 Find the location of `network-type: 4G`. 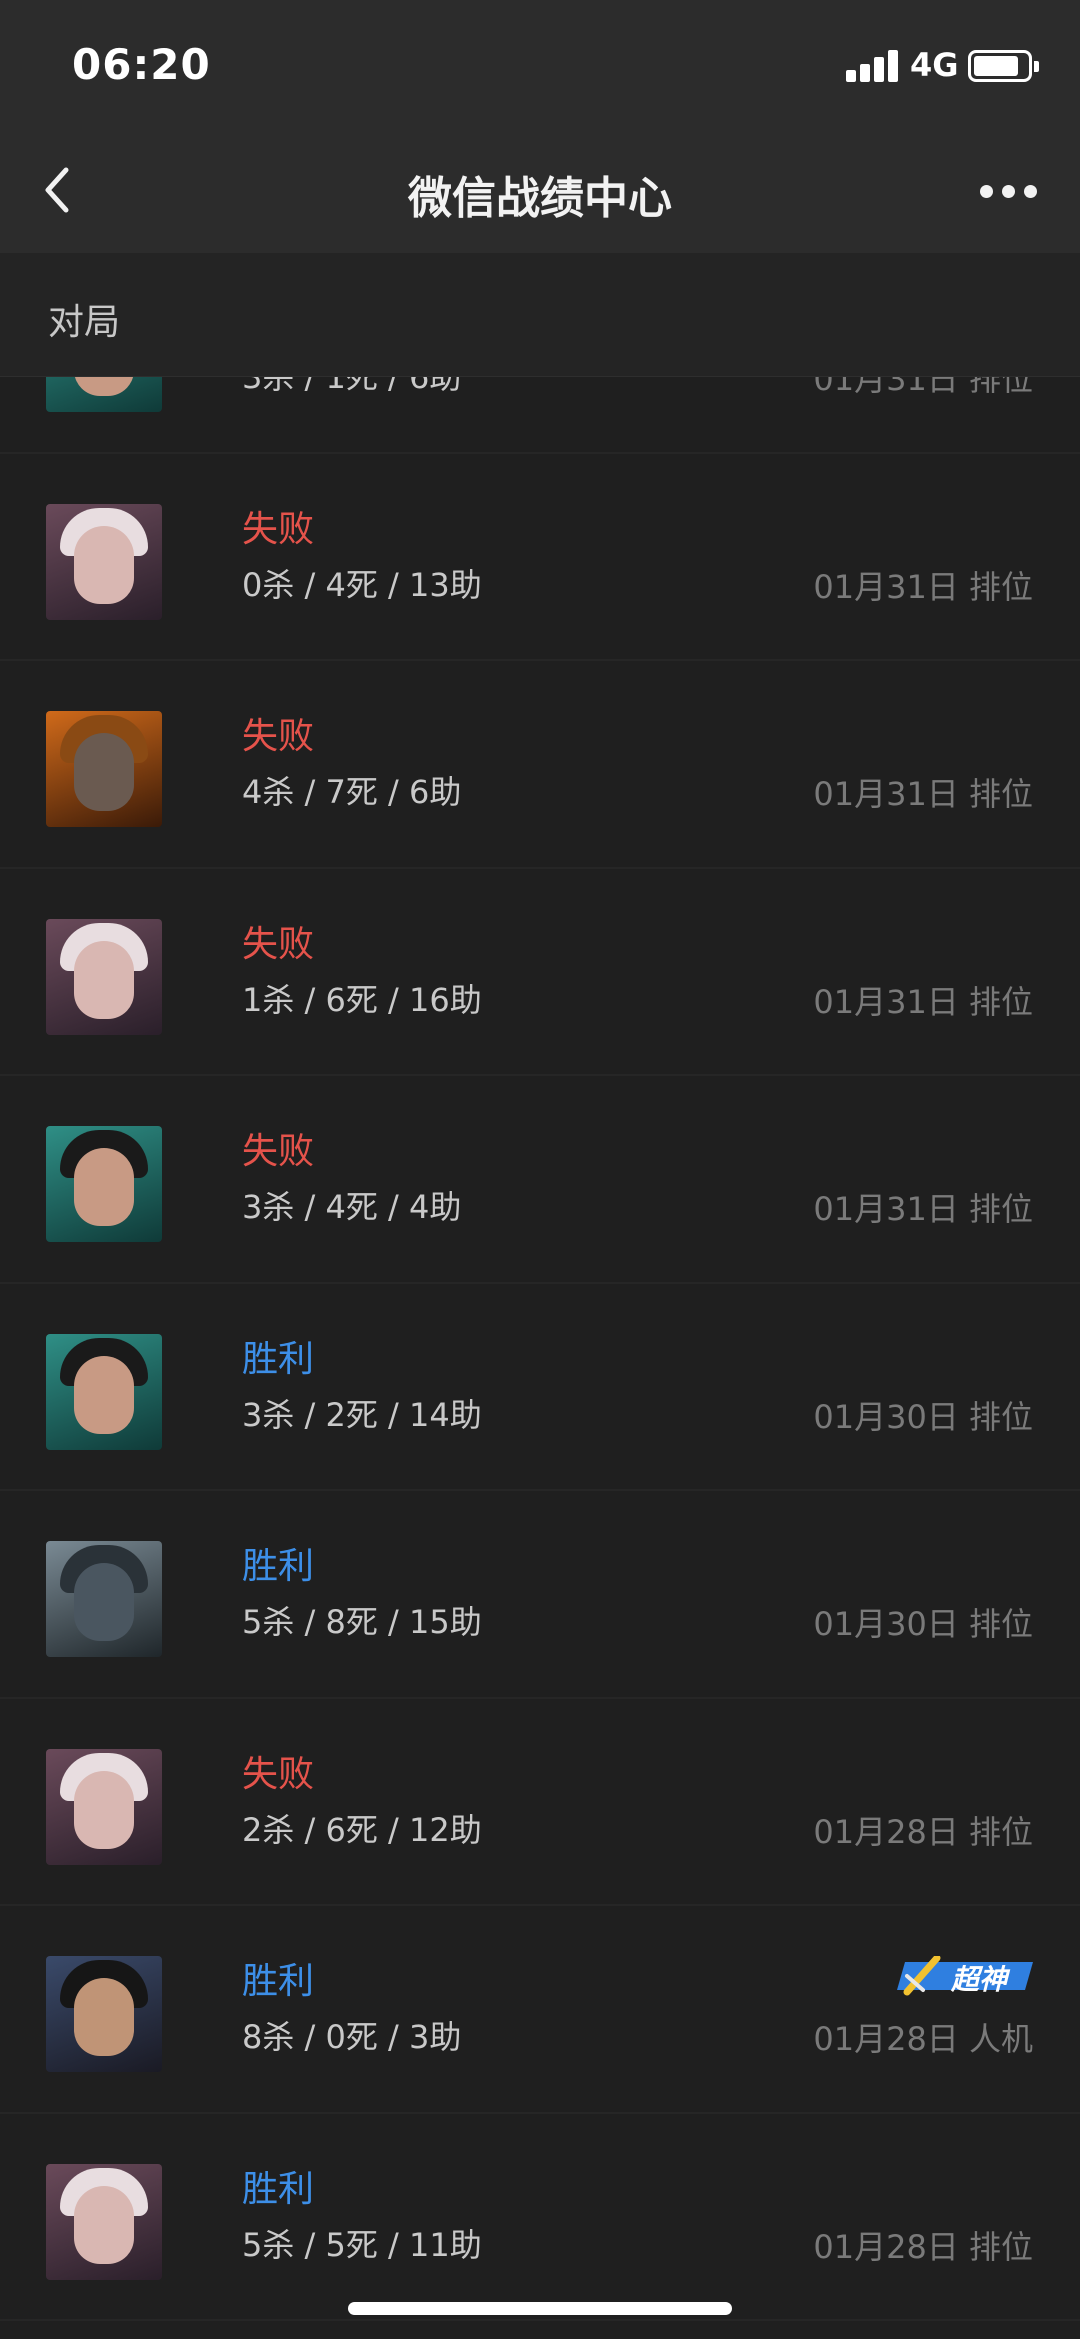

network-type: 4G is located at coordinates (934, 65).